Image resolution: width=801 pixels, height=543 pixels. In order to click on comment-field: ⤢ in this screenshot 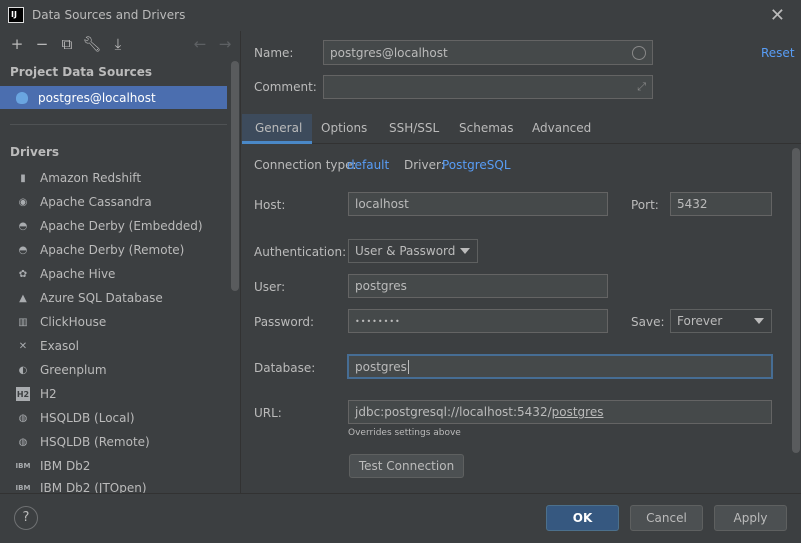, I will do `click(488, 87)`.